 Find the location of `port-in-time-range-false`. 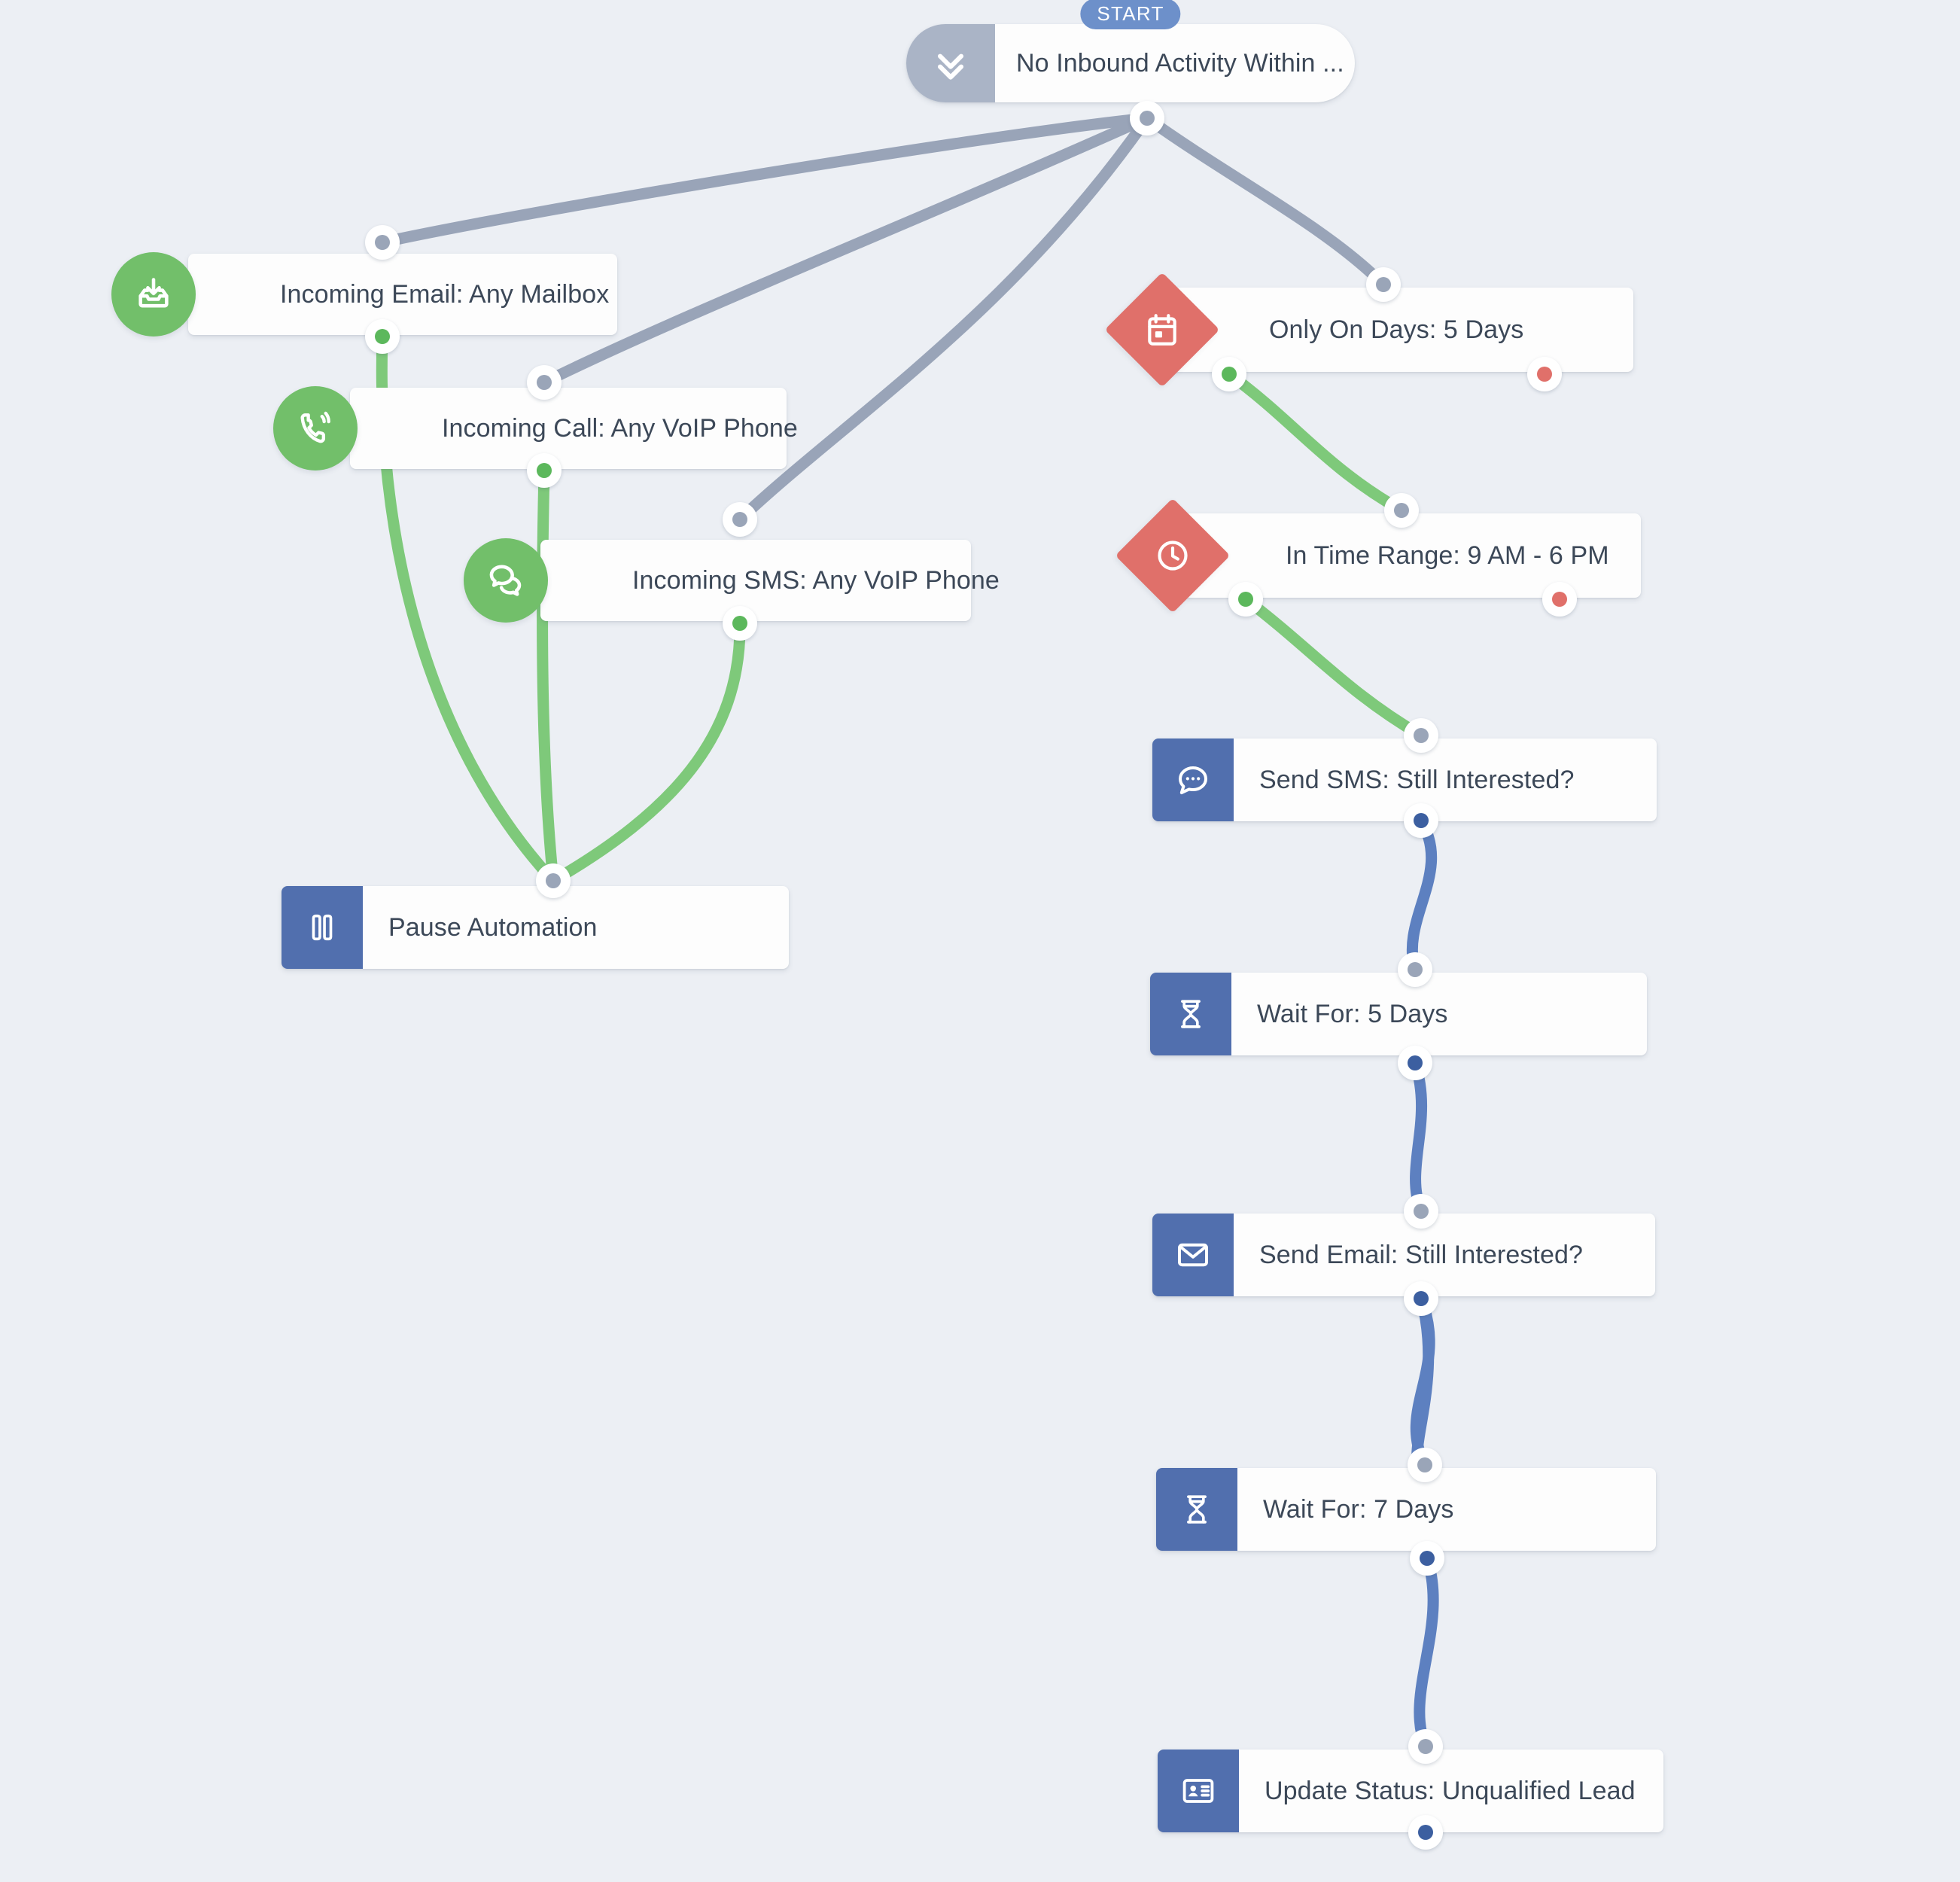

port-in-time-range-false is located at coordinates (1559, 599).